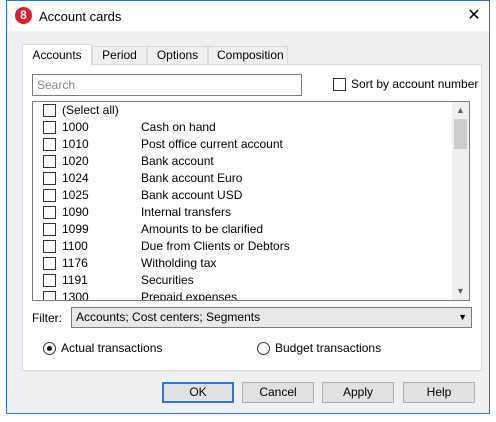 The width and height of the screenshot is (496, 422). I want to click on account-name: Cash on hand, so click(178, 127).